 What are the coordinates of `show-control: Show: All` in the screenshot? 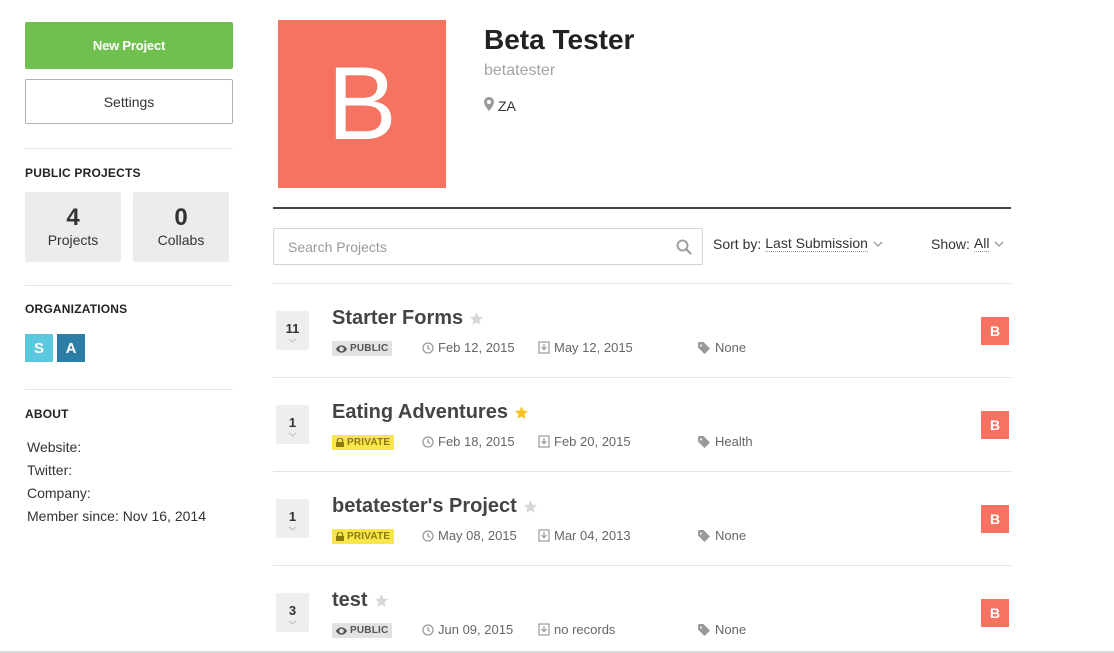 It's located at (967, 243).